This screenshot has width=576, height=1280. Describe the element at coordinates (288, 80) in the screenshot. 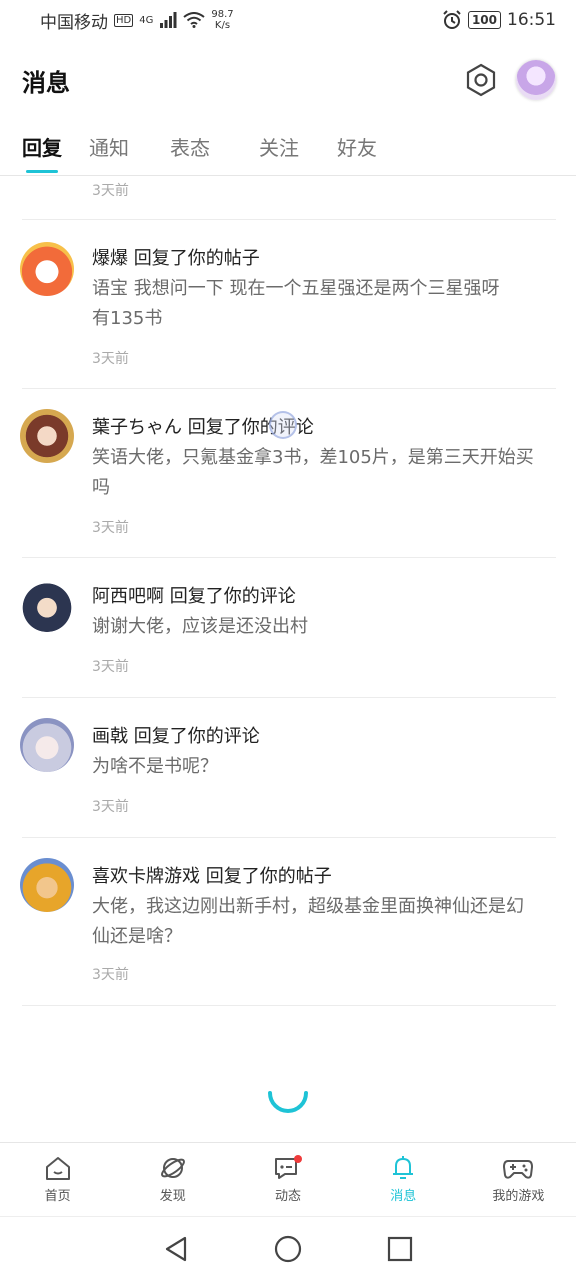

I see `header: 消息` at that location.